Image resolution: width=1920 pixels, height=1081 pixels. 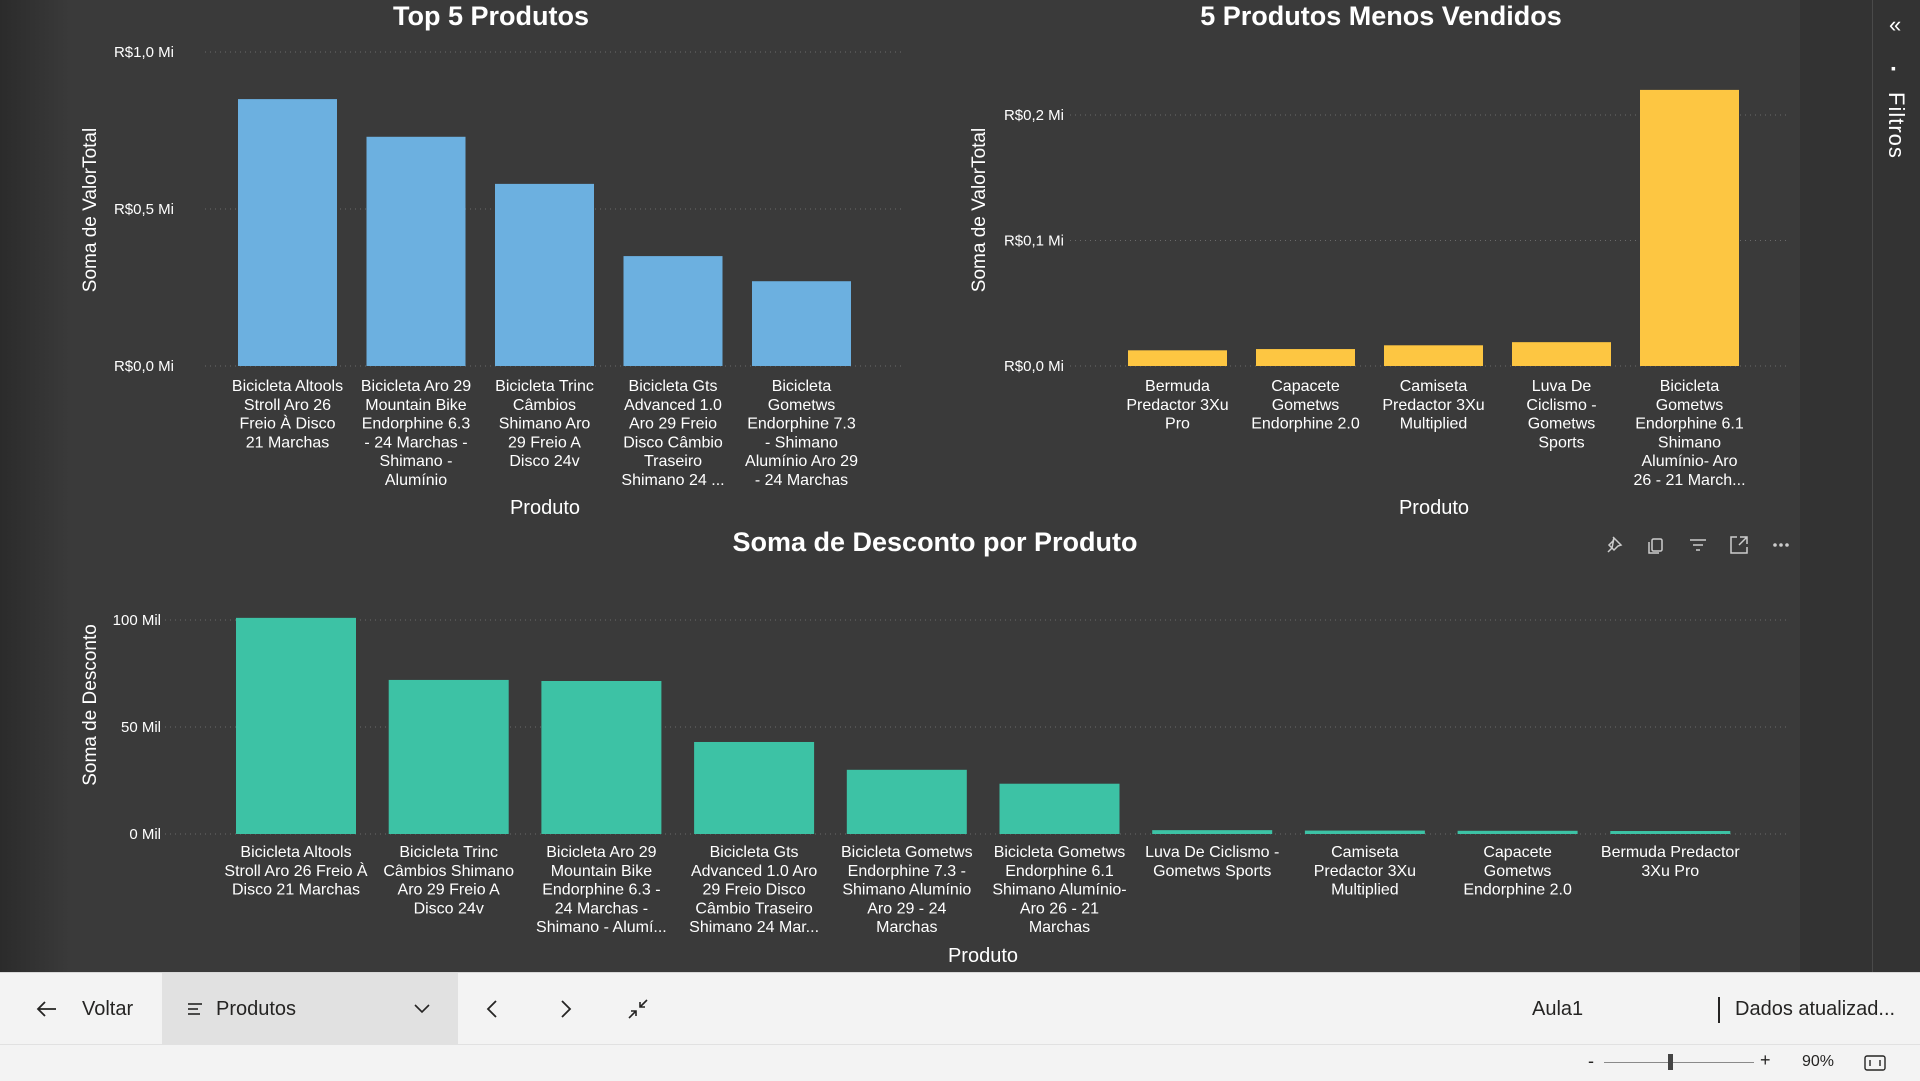 I want to click on visual-header, so click(x=1698, y=545).